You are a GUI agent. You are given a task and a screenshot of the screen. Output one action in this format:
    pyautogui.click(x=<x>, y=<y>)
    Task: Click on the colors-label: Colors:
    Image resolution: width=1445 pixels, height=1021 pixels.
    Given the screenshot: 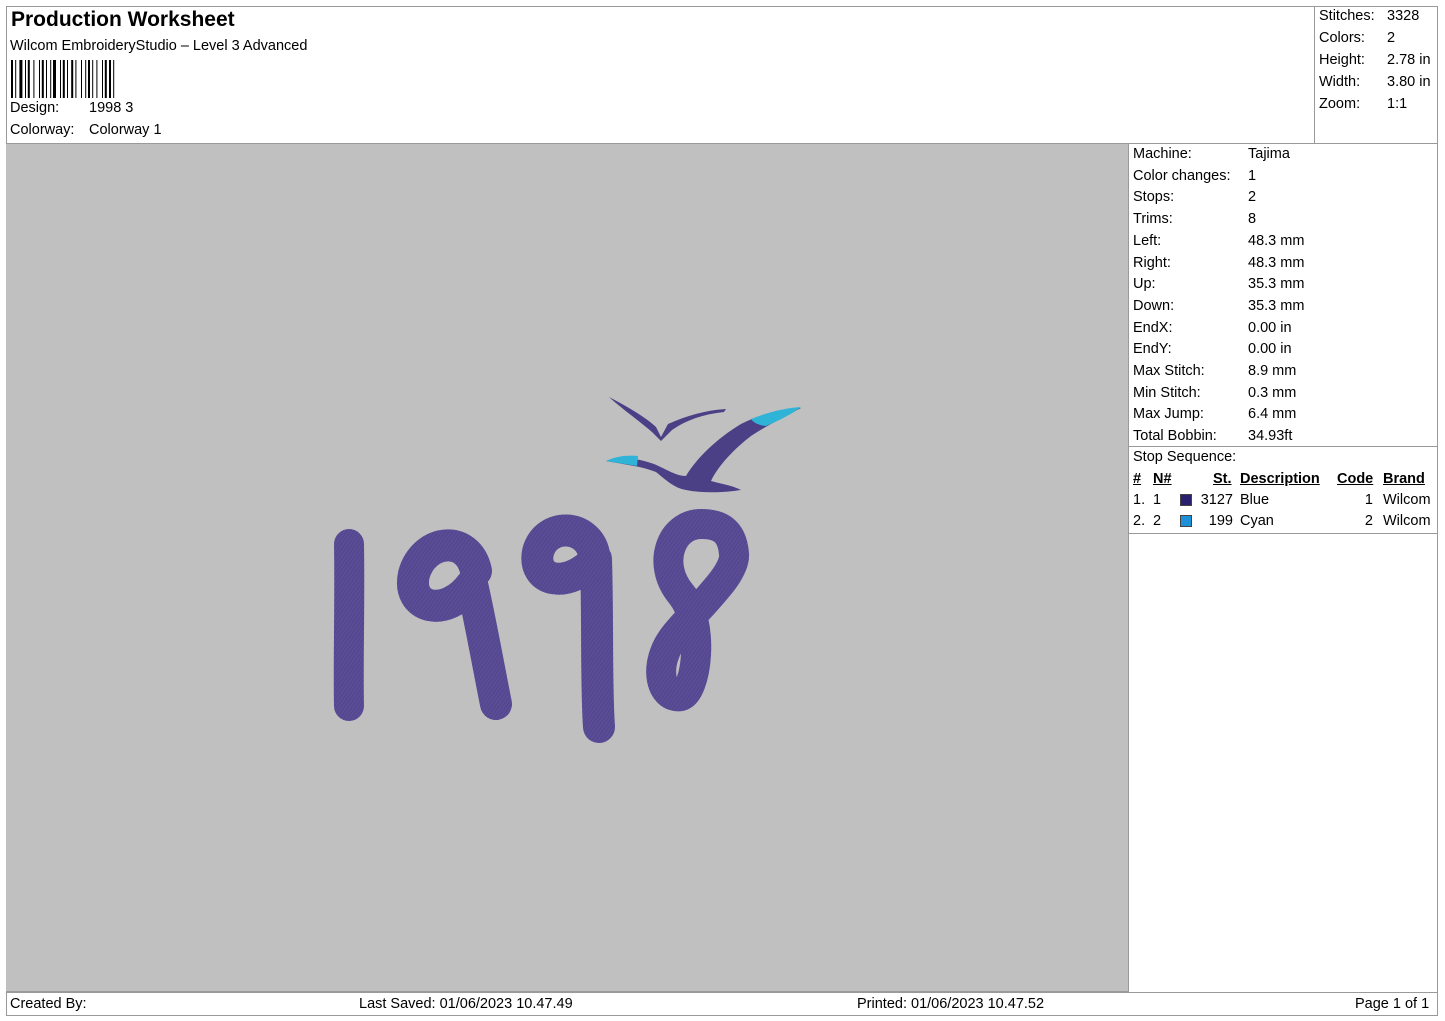 What is the action you would take?
    pyautogui.click(x=1342, y=38)
    